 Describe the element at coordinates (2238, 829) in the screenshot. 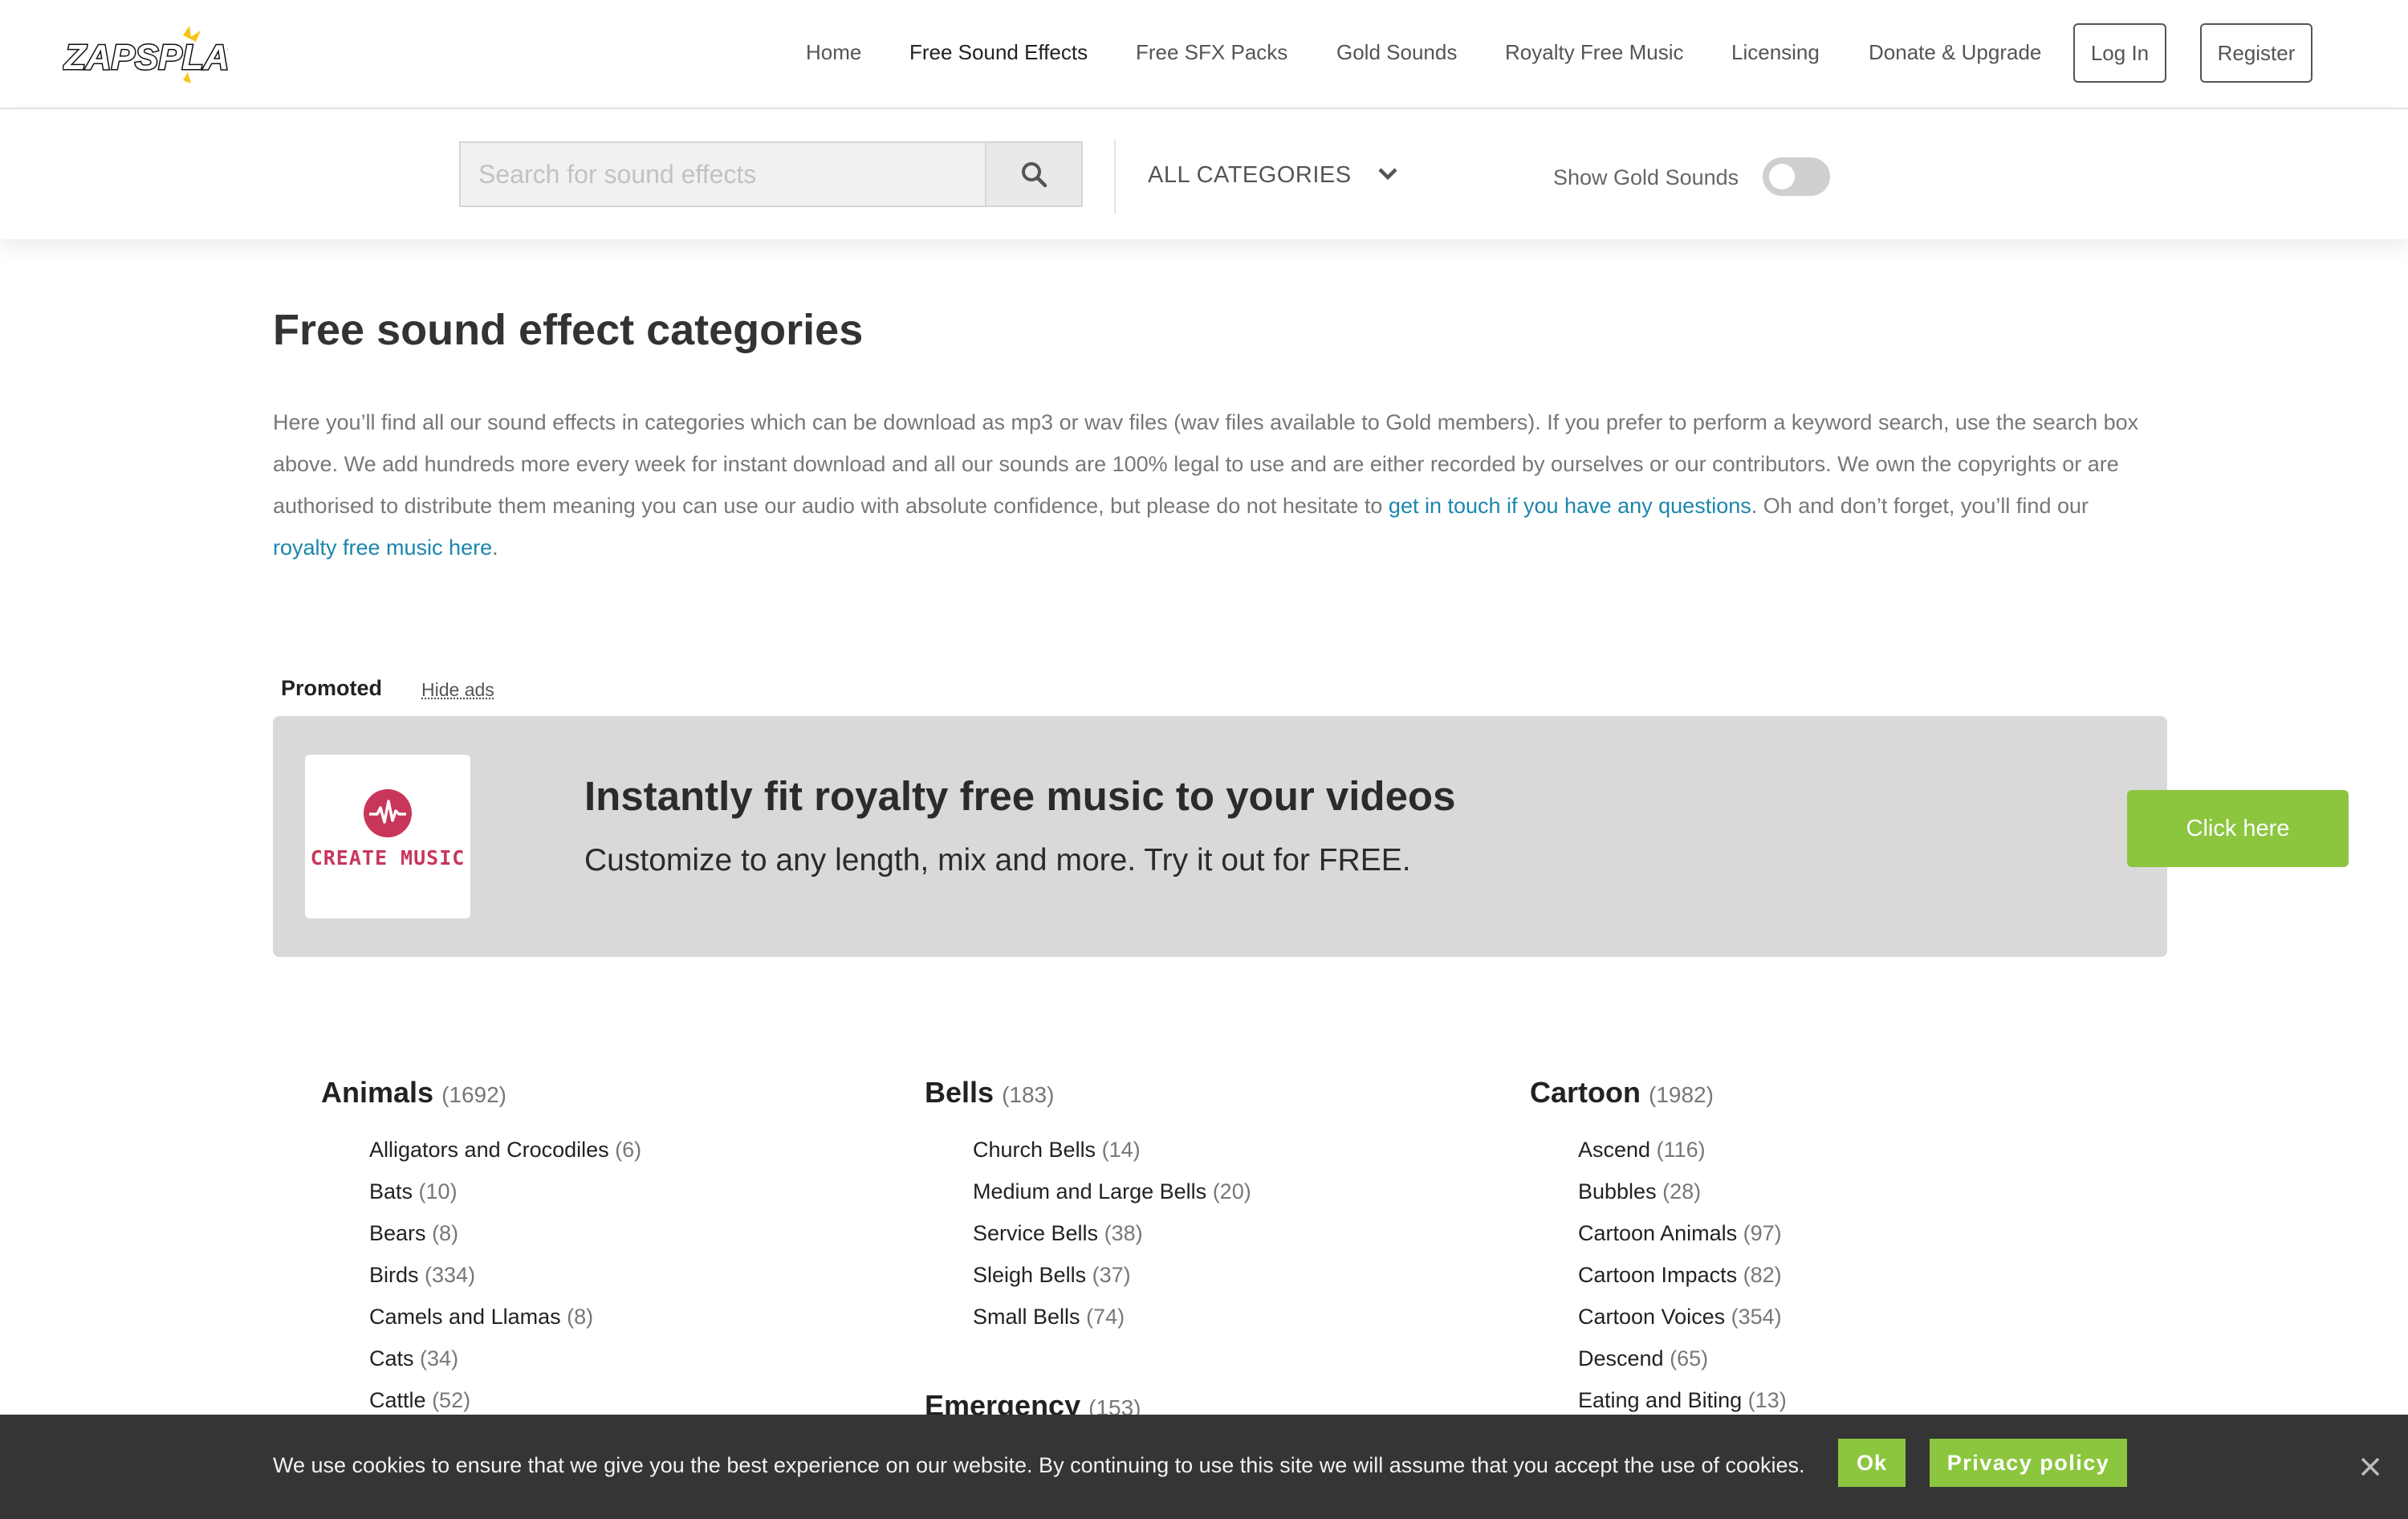

I see `promo-click-here-button: Click here` at that location.